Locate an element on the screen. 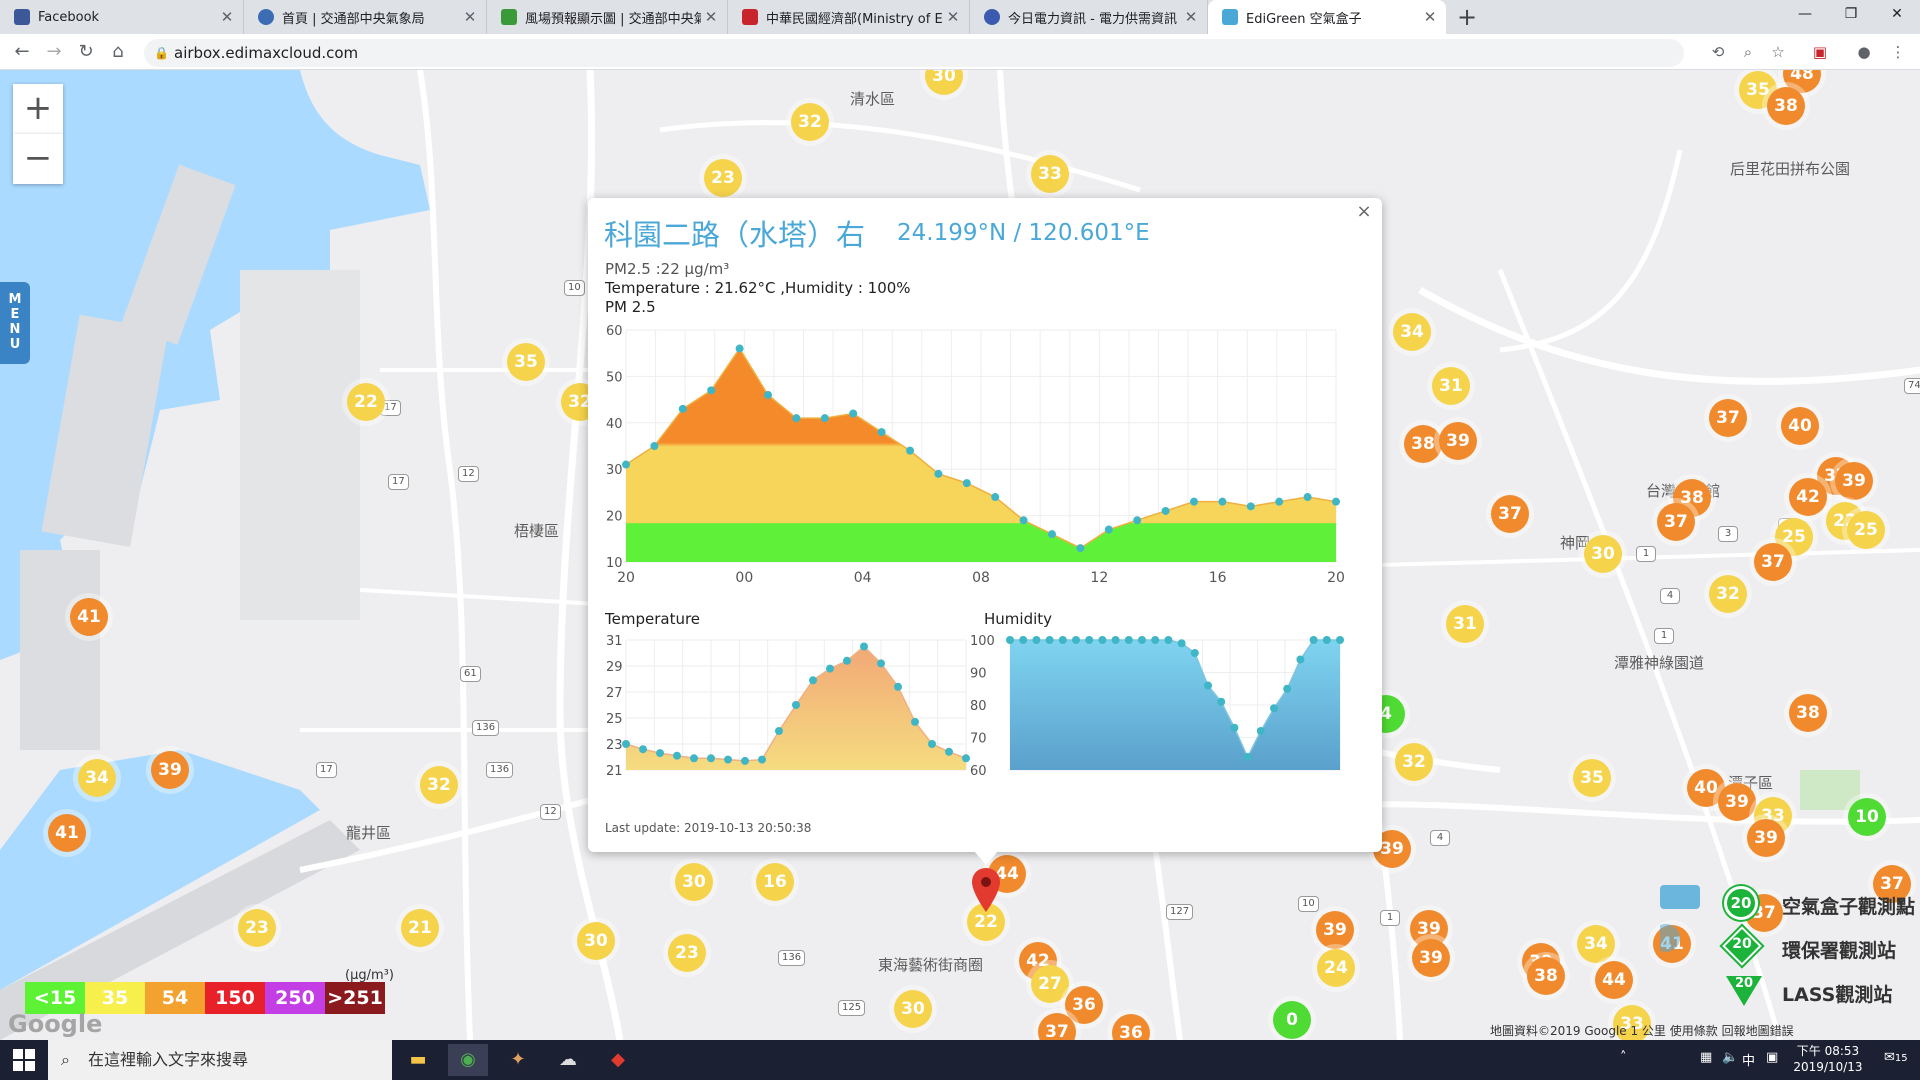  windows-start-icon is located at coordinates (24, 1060).